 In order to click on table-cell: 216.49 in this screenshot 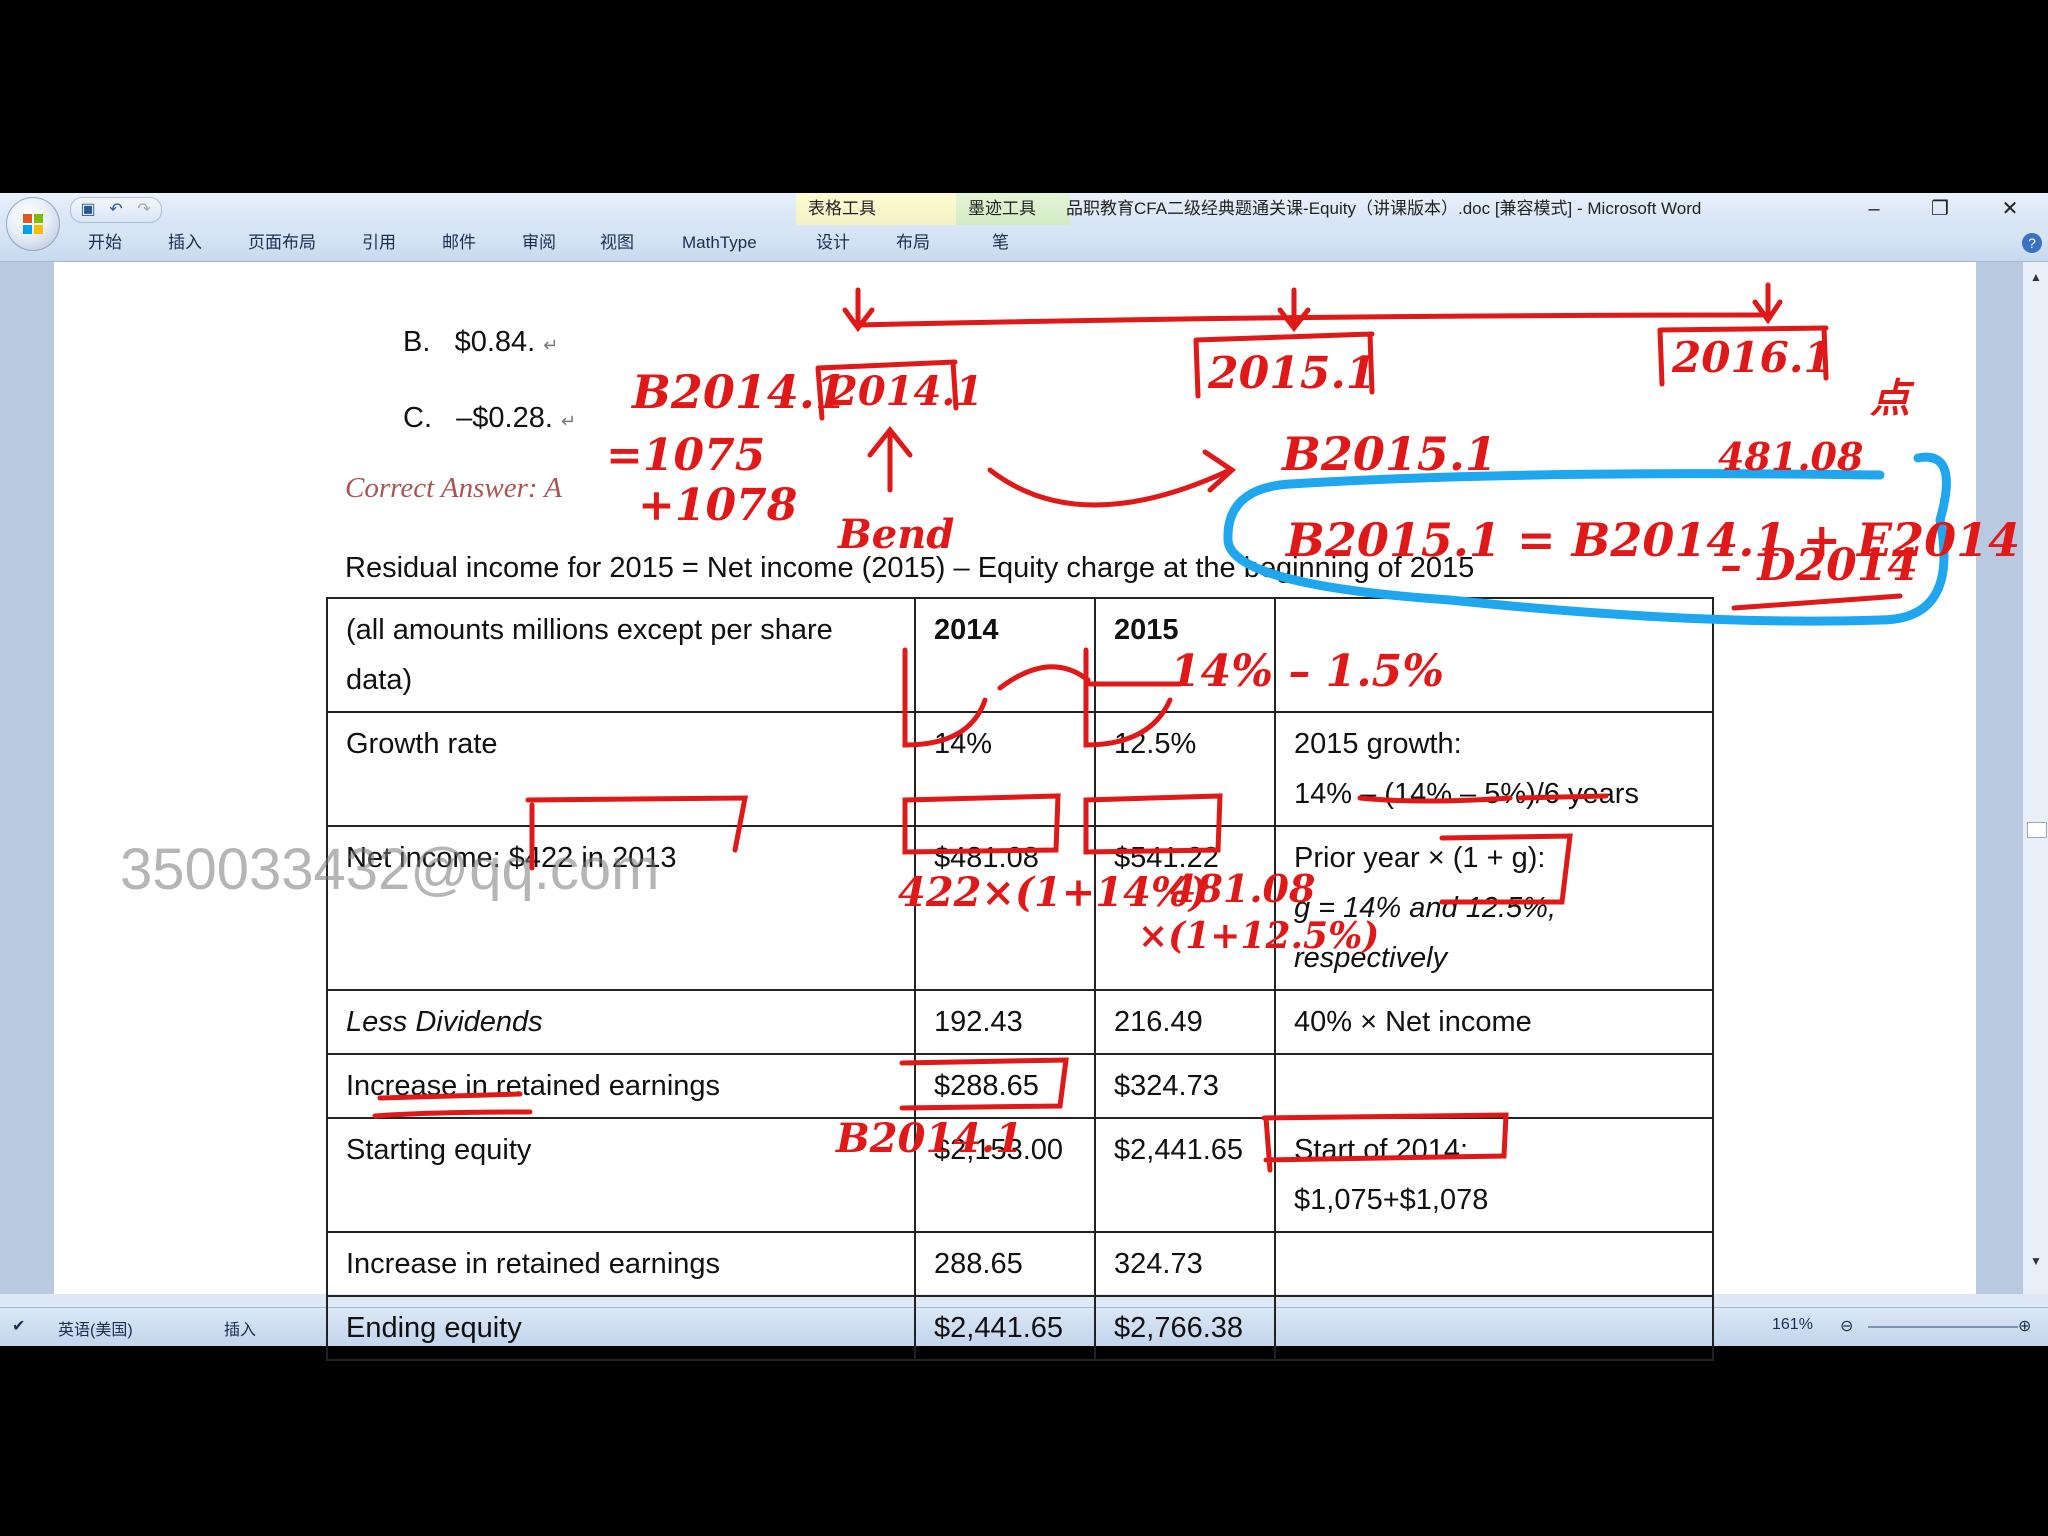, I will do `click(1185, 1022)`.